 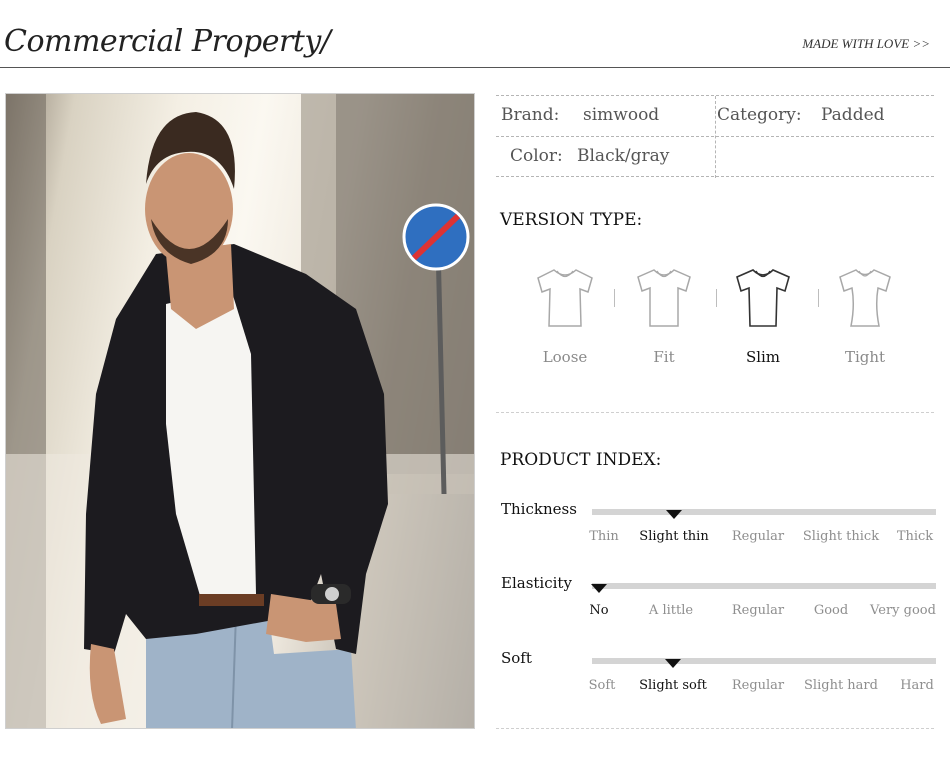 I want to click on index-tick: Slight thin, so click(x=674, y=536).